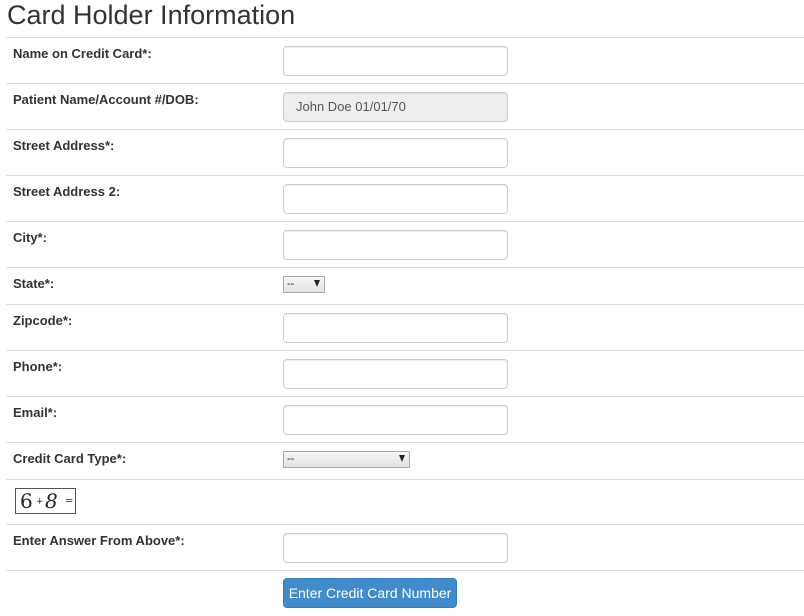  Describe the element at coordinates (99, 540) in the screenshot. I see `field-label: Enter Answer From Above*:` at that location.